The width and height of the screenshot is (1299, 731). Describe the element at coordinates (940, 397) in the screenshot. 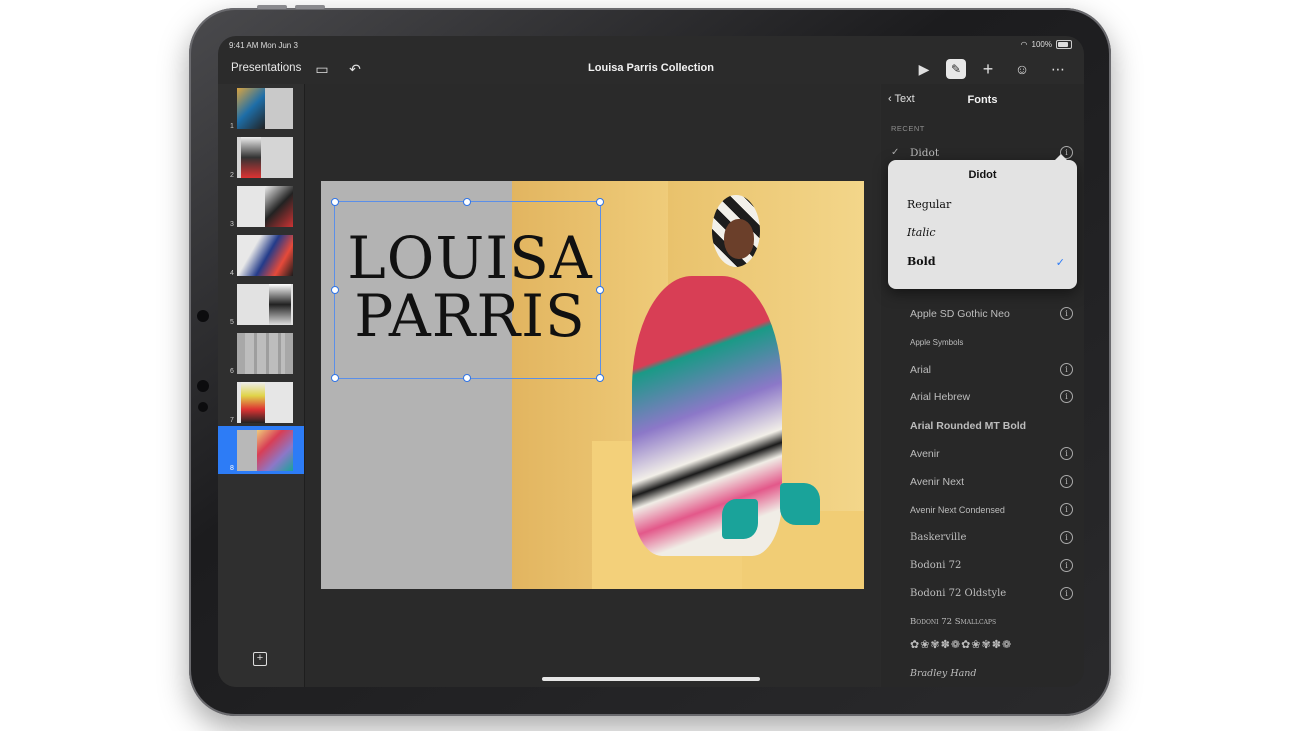

I see `font-name: Arial Hebrew` at that location.